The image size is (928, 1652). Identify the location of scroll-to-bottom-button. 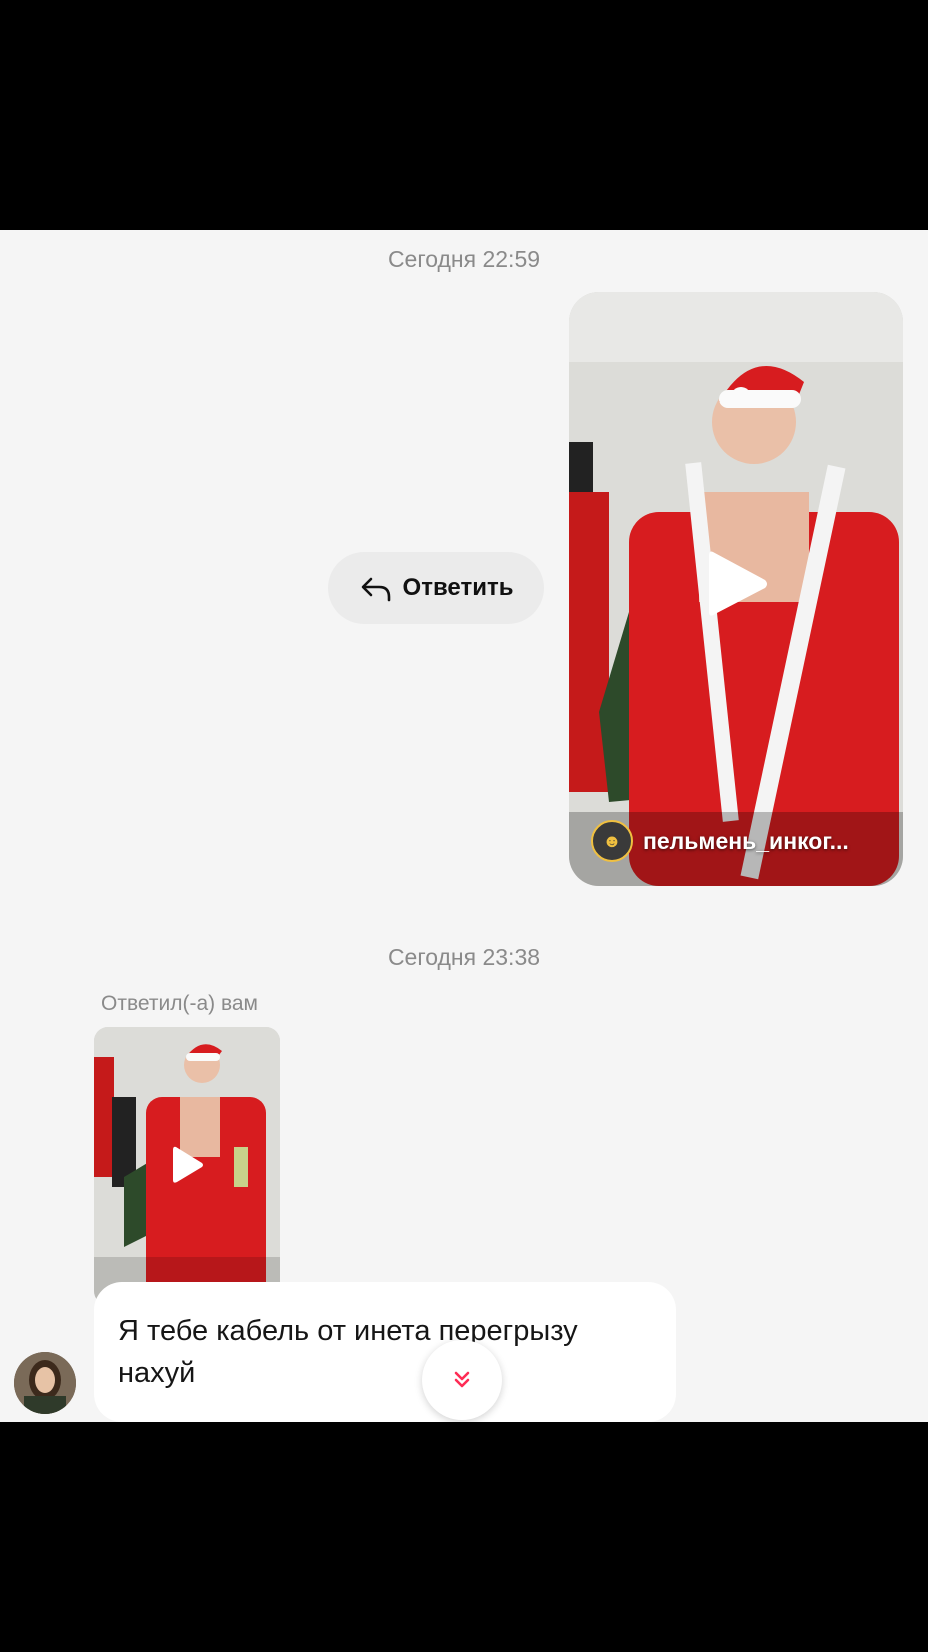
(462, 1380).